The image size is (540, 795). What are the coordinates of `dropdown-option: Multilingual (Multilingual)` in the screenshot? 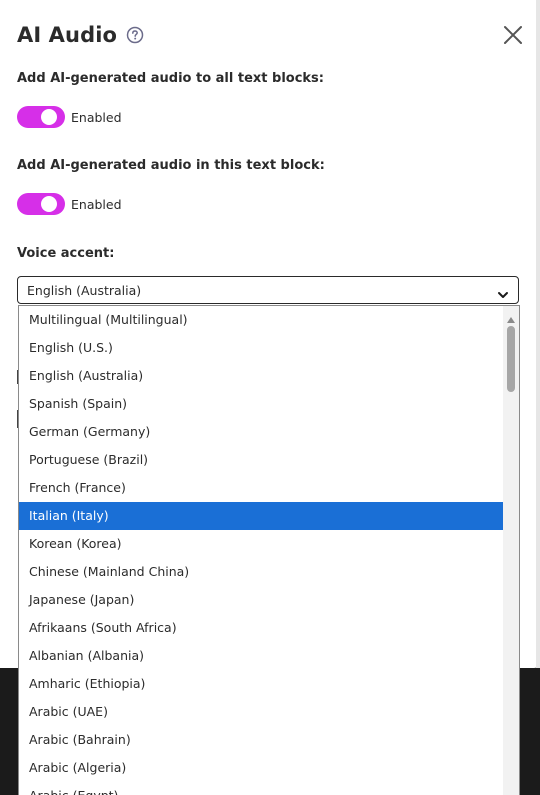 It's located at (261, 320).